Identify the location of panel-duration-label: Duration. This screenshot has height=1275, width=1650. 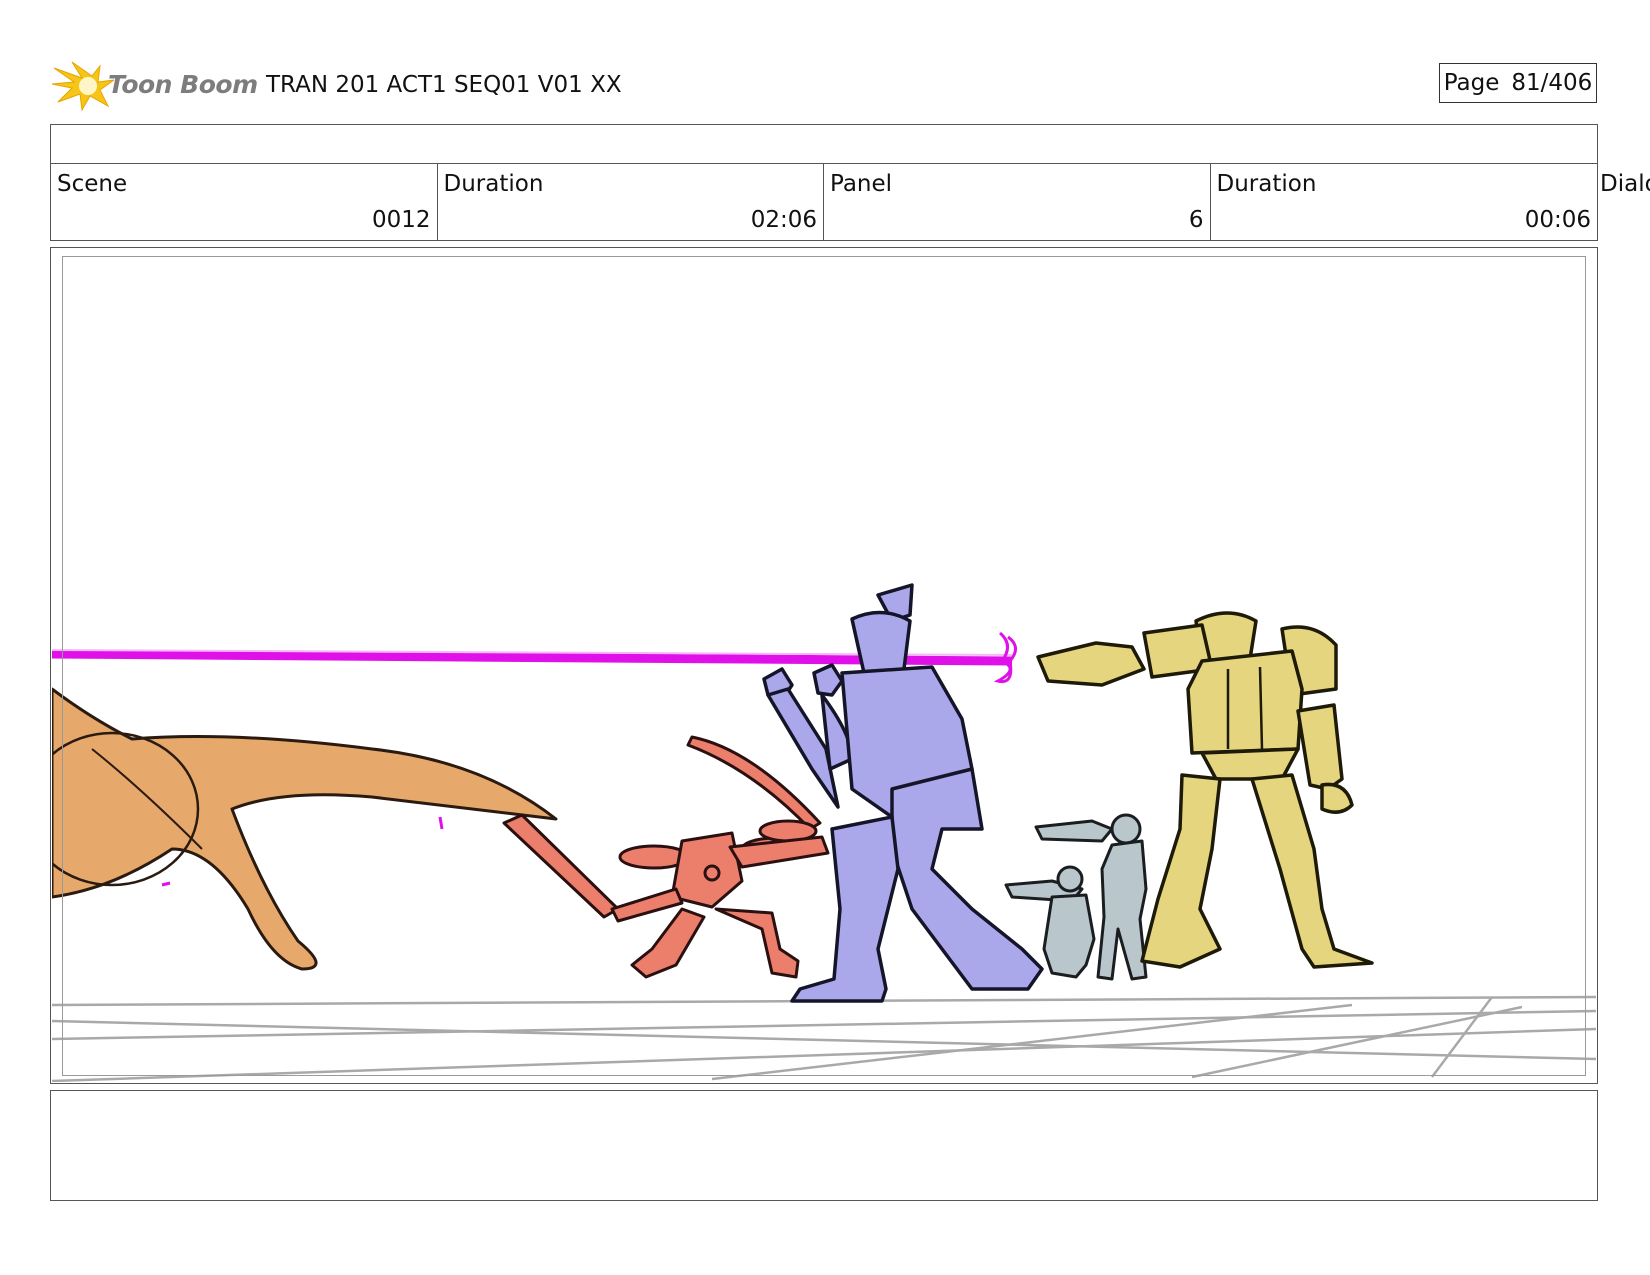
(1266, 184).